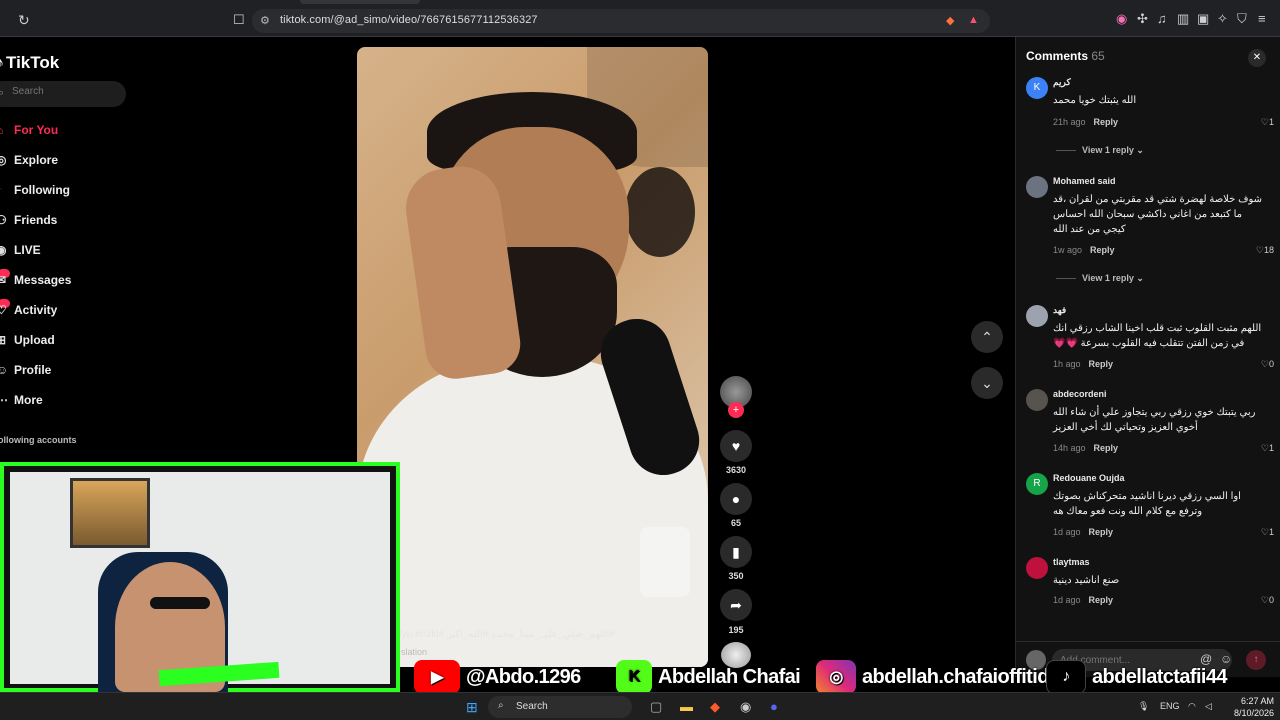 Image resolution: width=1280 pixels, height=720 pixels. What do you see at coordinates (414, 652) in the screenshot?
I see `see-translation-link: slation` at bounding box center [414, 652].